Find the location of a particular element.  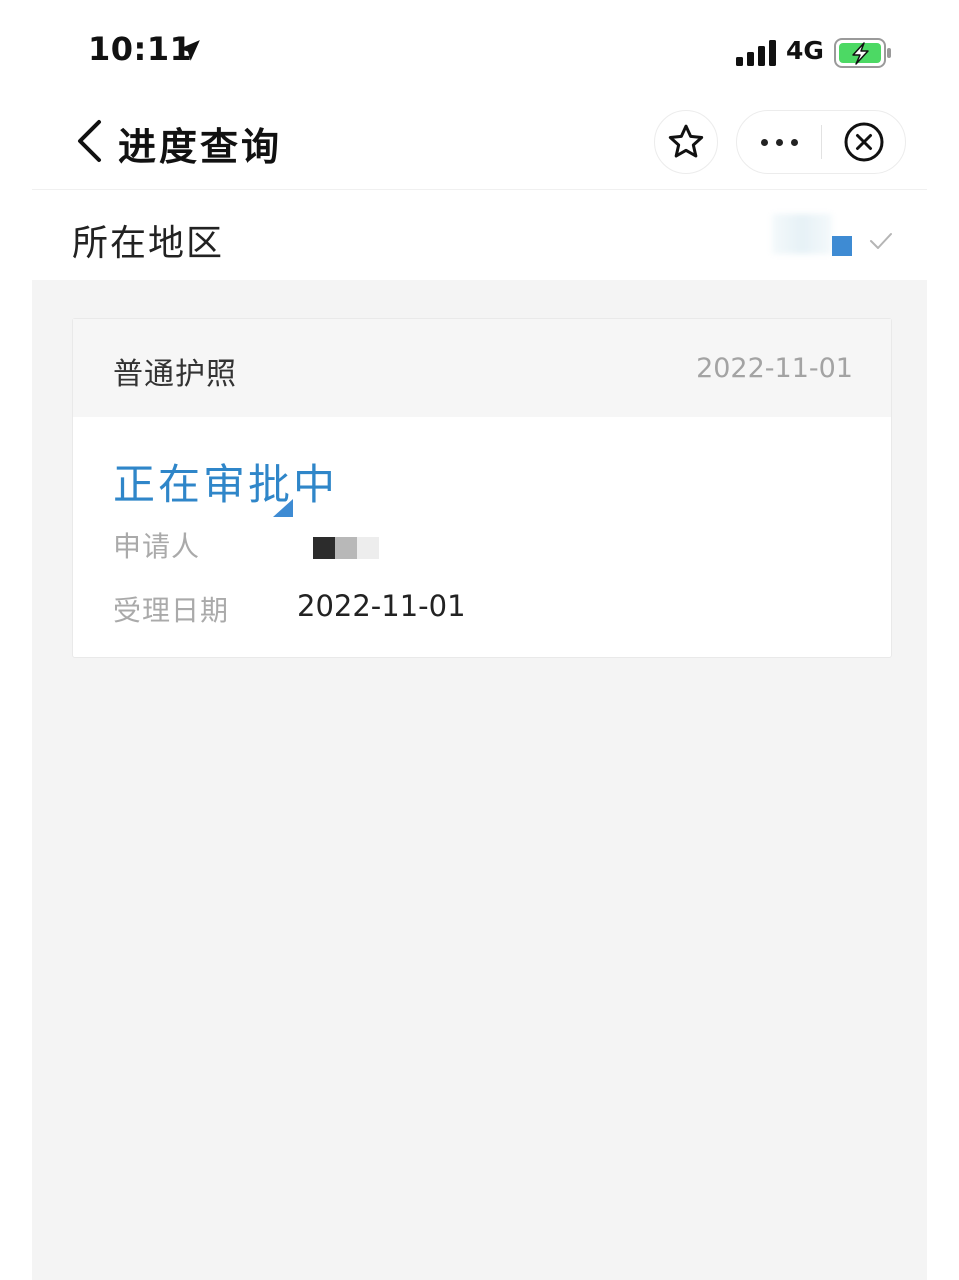

star-icon is located at coordinates (686, 141).